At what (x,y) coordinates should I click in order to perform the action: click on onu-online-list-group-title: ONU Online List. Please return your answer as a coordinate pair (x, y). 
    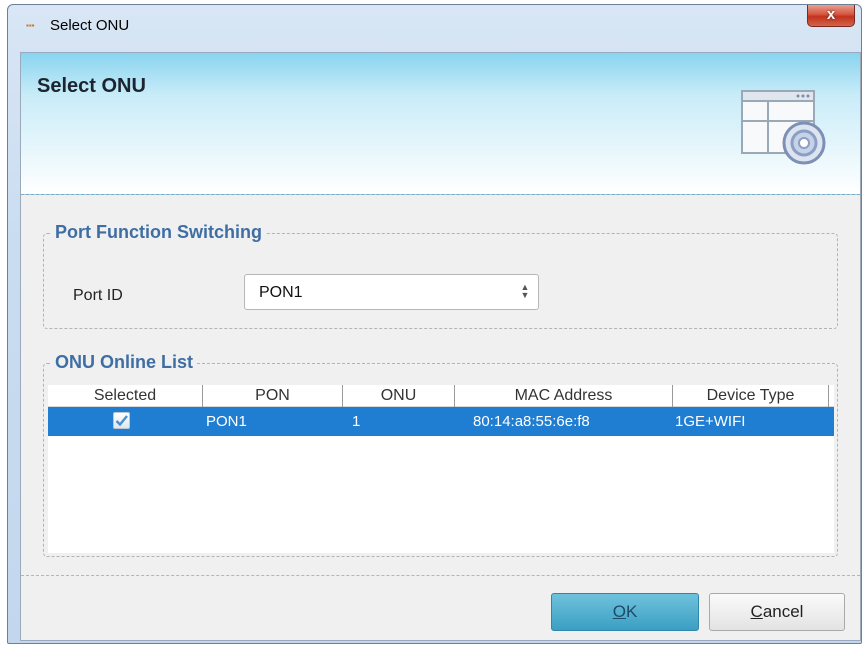
    Looking at the image, I should click on (124, 362).